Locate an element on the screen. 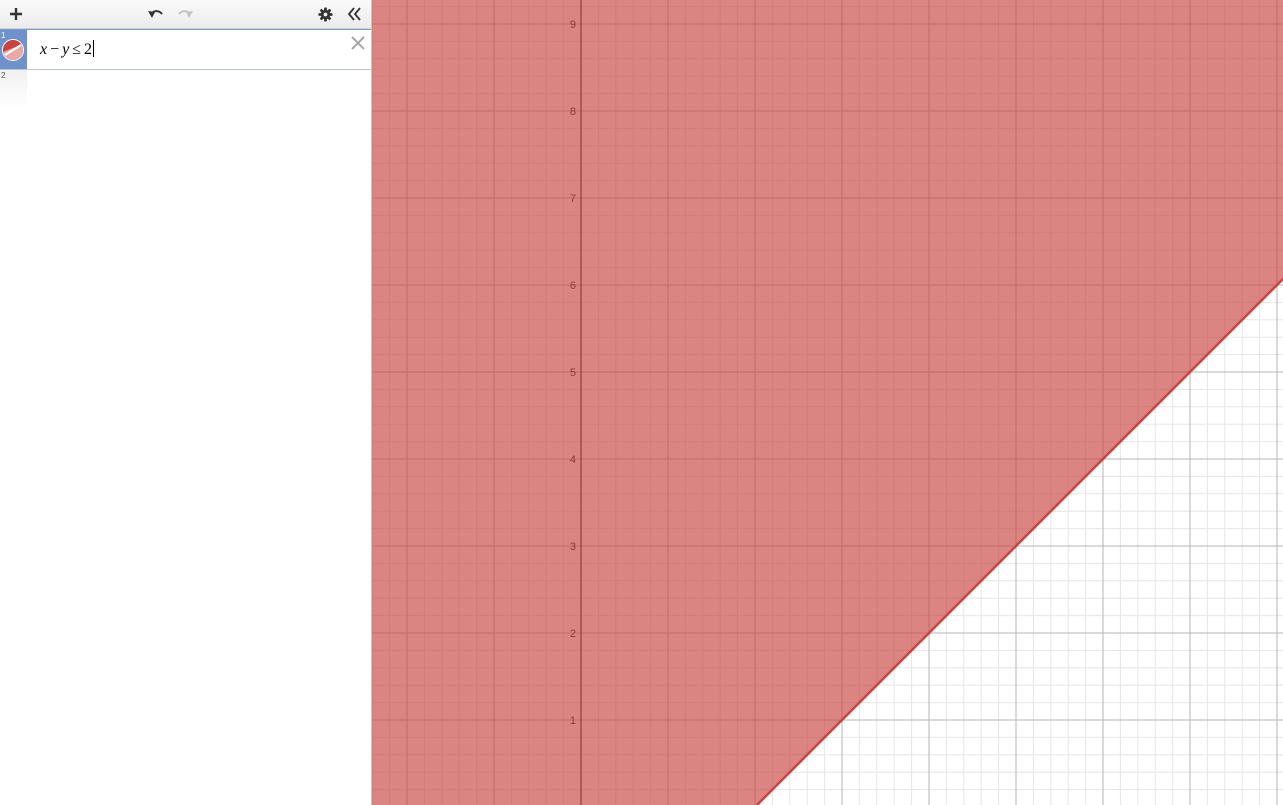  y-tick-label: 4 is located at coordinates (573, 460).